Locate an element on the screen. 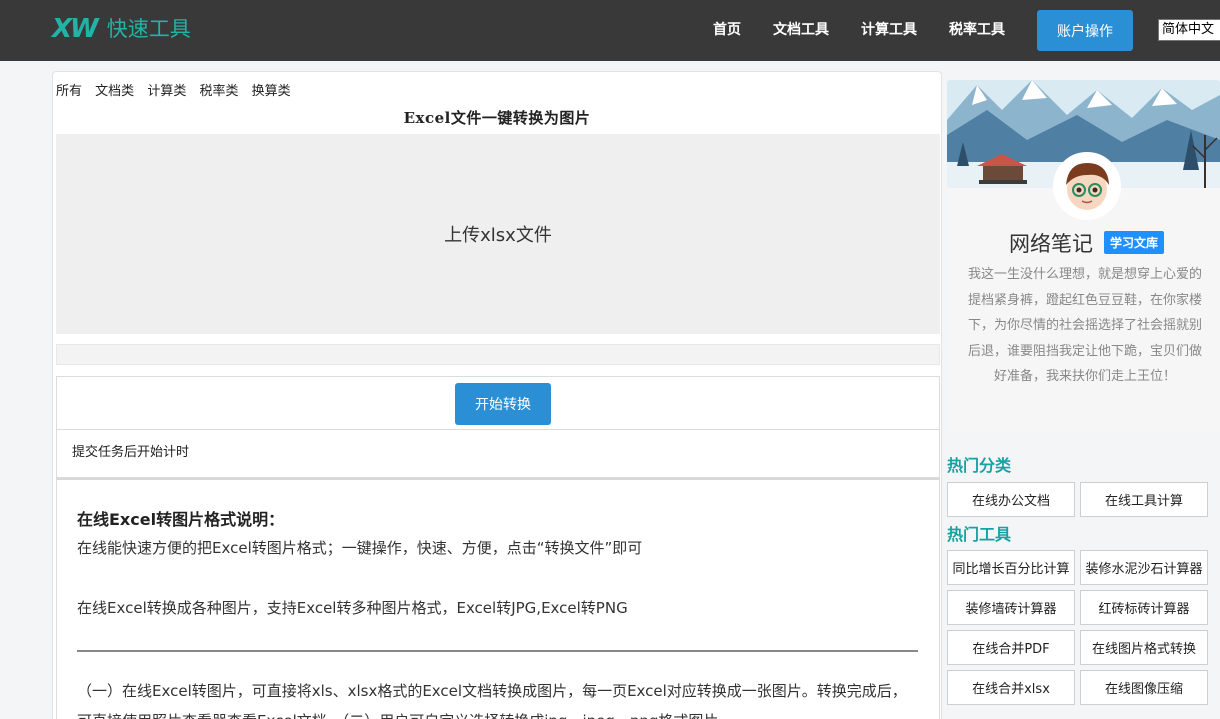 This screenshot has width=1220, height=719. hot-tool-merge-xlsx: 在线合并xlsx is located at coordinates (1011, 687).